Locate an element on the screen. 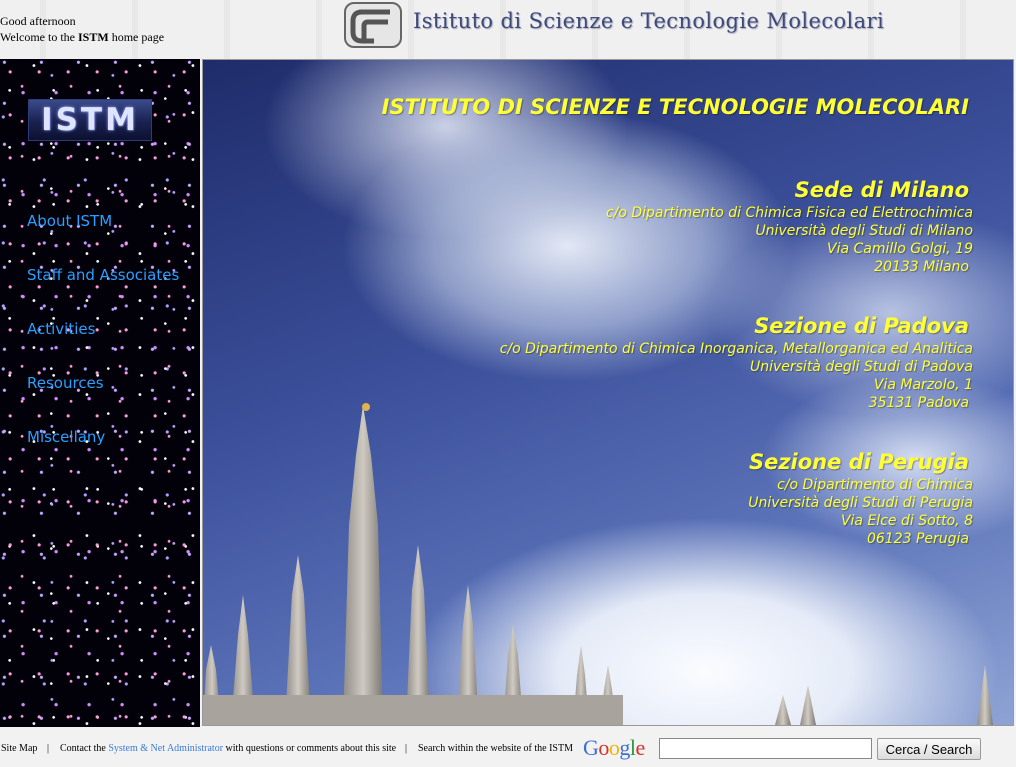 The height and width of the screenshot is (767, 1016). google-letter: G is located at coordinates (591, 747).